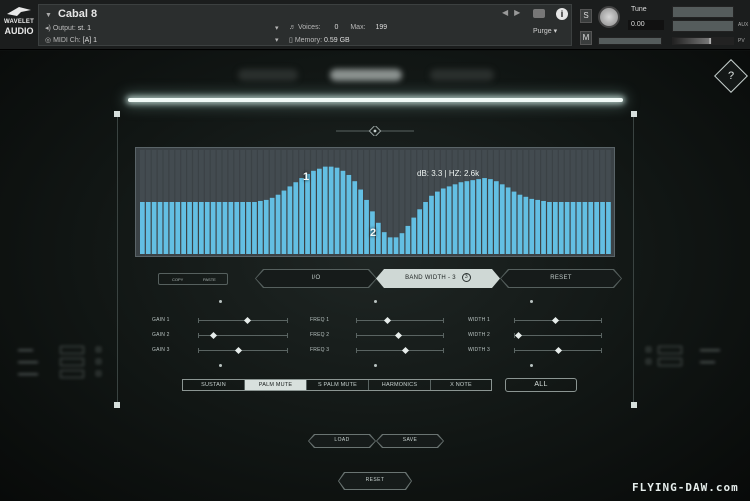 This screenshot has width=750, height=501. What do you see at coordinates (276, 385) in the screenshot?
I see `articulation-palm-mute: PALM MUTE` at bounding box center [276, 385].